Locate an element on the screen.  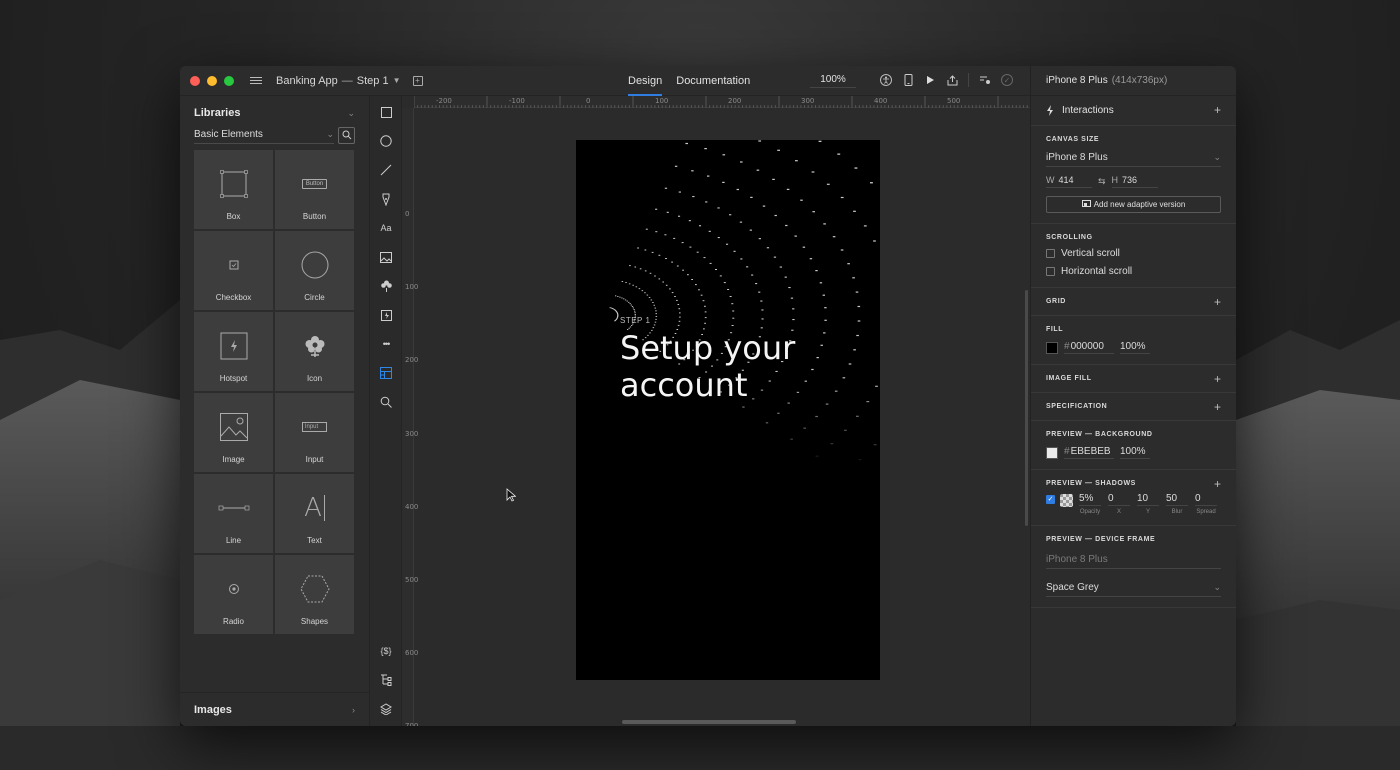
images-section: Images › is located at coordinates (274, 709).